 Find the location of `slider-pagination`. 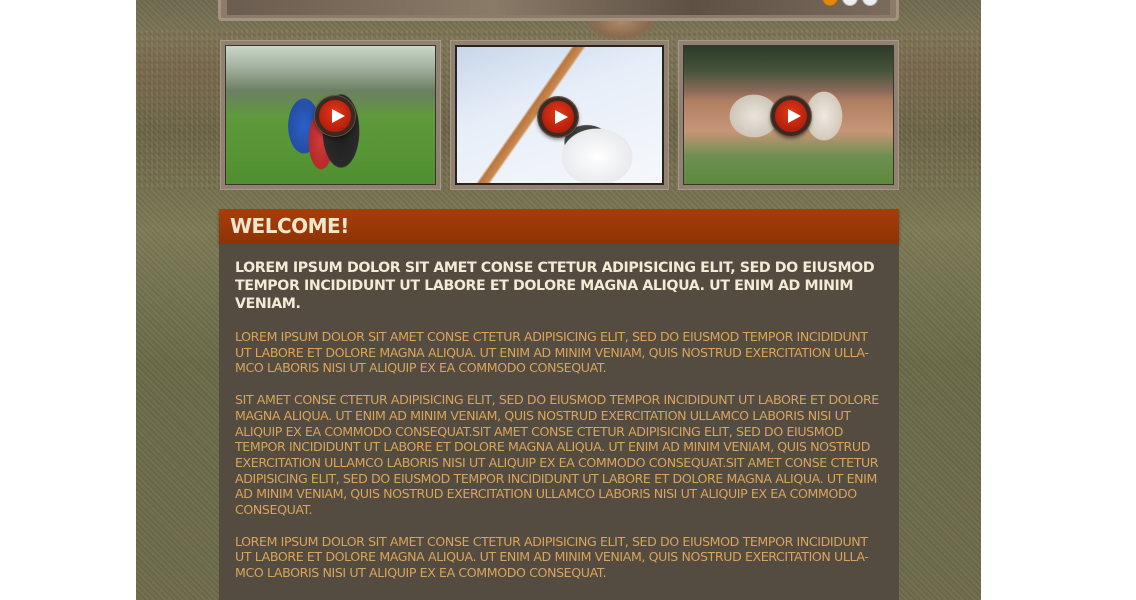

slider-pagination is located at coordinates (850, 3).